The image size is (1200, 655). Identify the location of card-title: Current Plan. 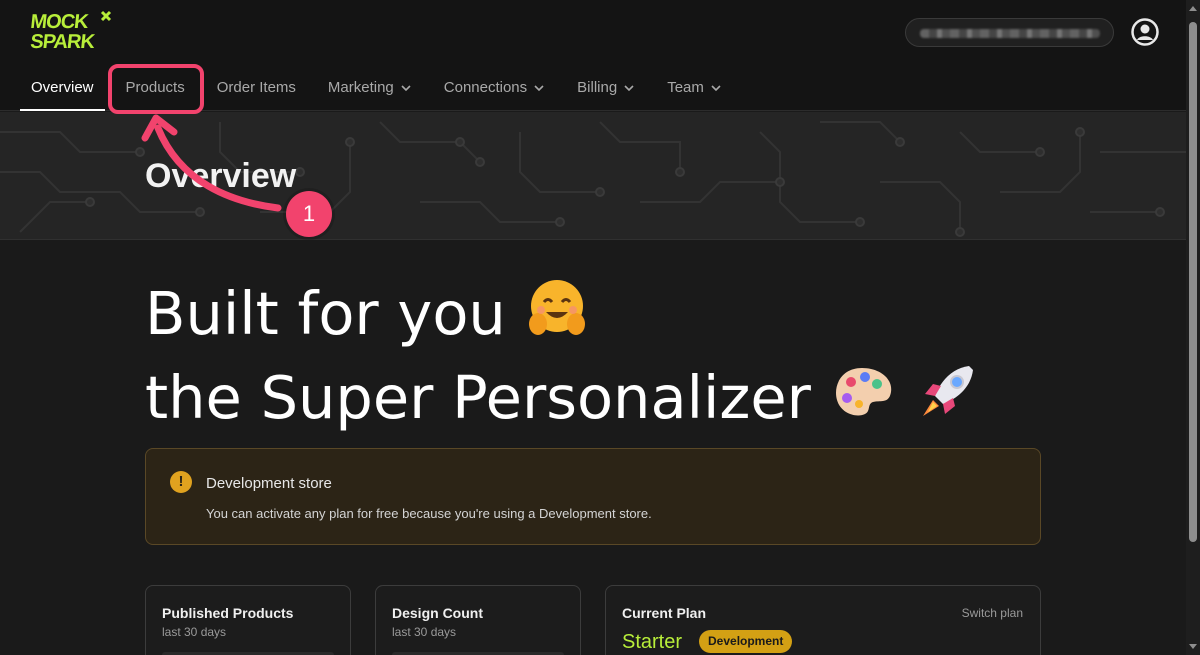
(664, 613).